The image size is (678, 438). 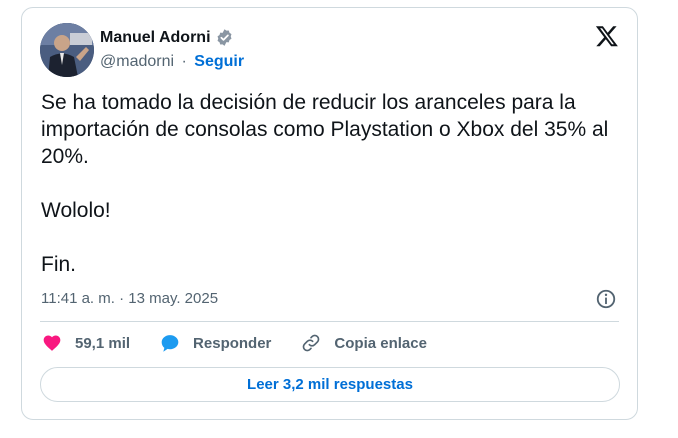 What do you see at coordinates (155, 38) in the screenshot?
I see `author-name: Manuel Adorni` at bounding box center [155, 38].